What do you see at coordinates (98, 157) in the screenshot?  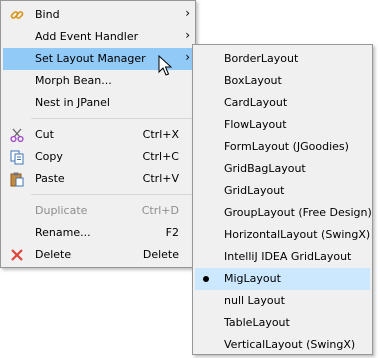 I see `menu-item-copy: Copy Ctrl+C` at bounding box center [98, 157].